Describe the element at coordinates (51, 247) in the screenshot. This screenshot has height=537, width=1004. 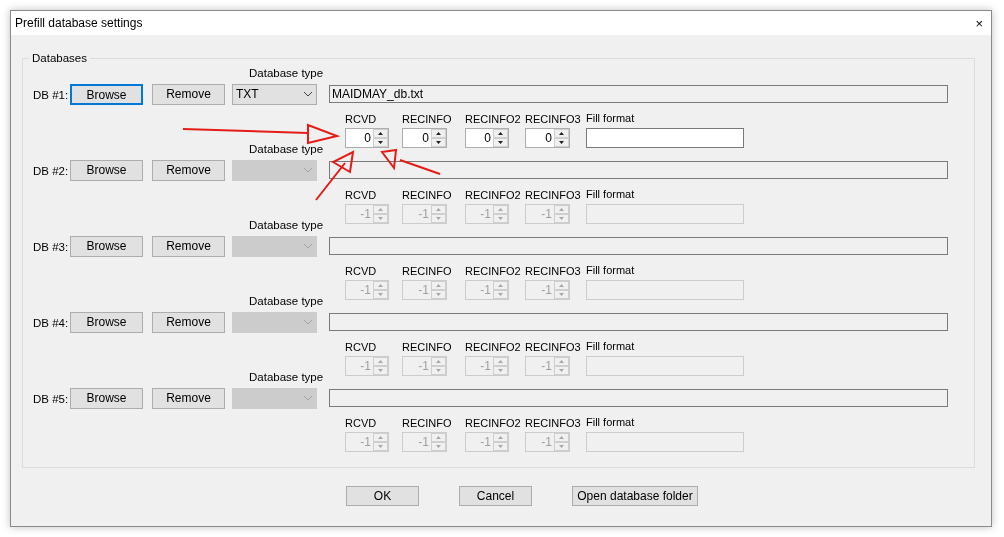
I see `db-label: DB #3:` at that location.